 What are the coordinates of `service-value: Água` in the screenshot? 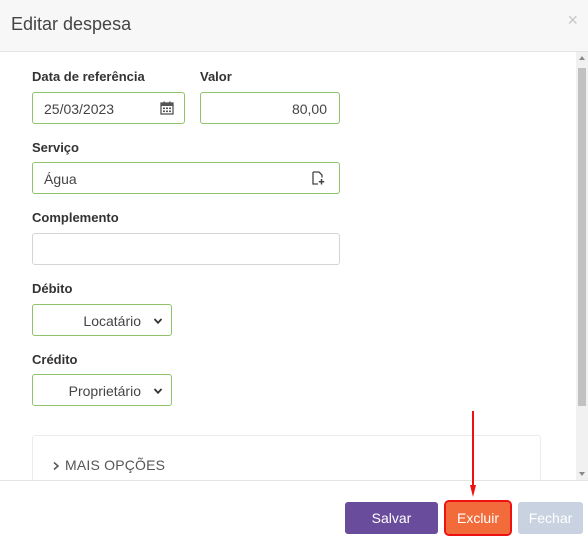 It's located at (60, 179).